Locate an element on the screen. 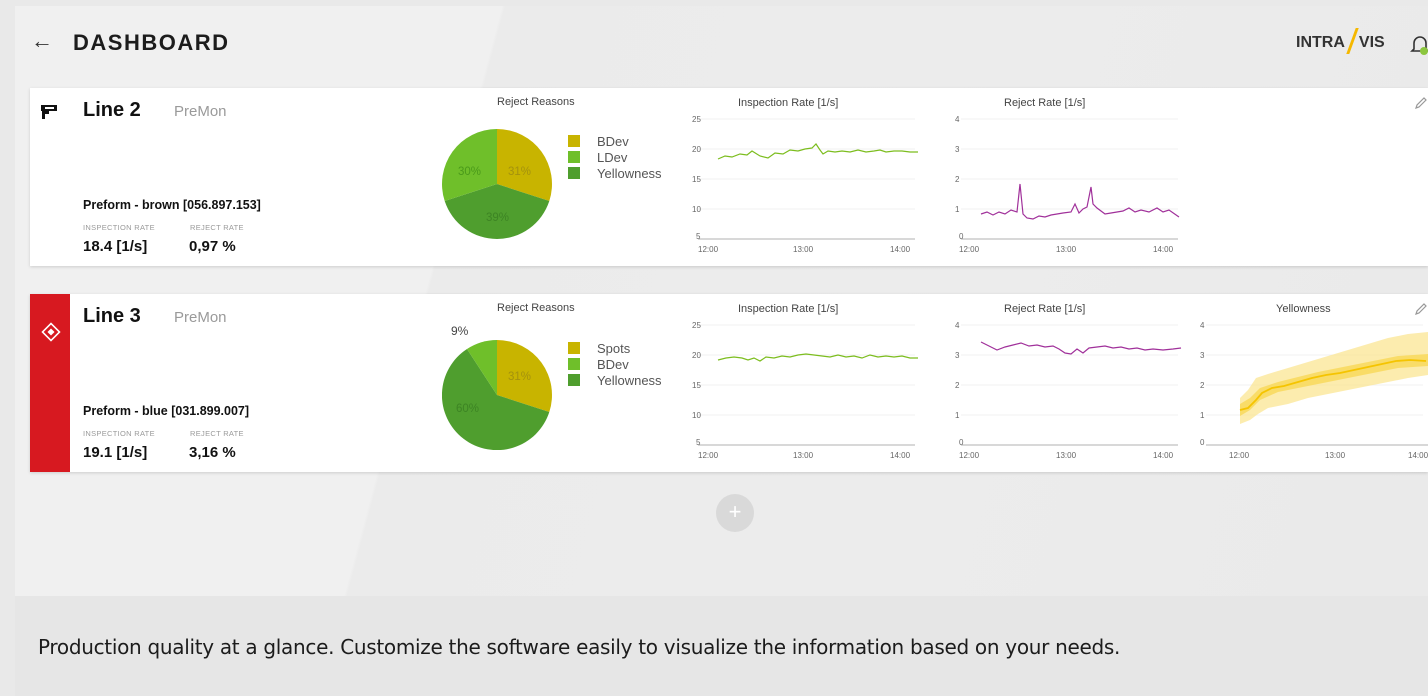 Image resolution: width=1428 pixels, height=696 pixels. product-name: Preform - blue [031.899.007] is located at coordinates (166, 411).